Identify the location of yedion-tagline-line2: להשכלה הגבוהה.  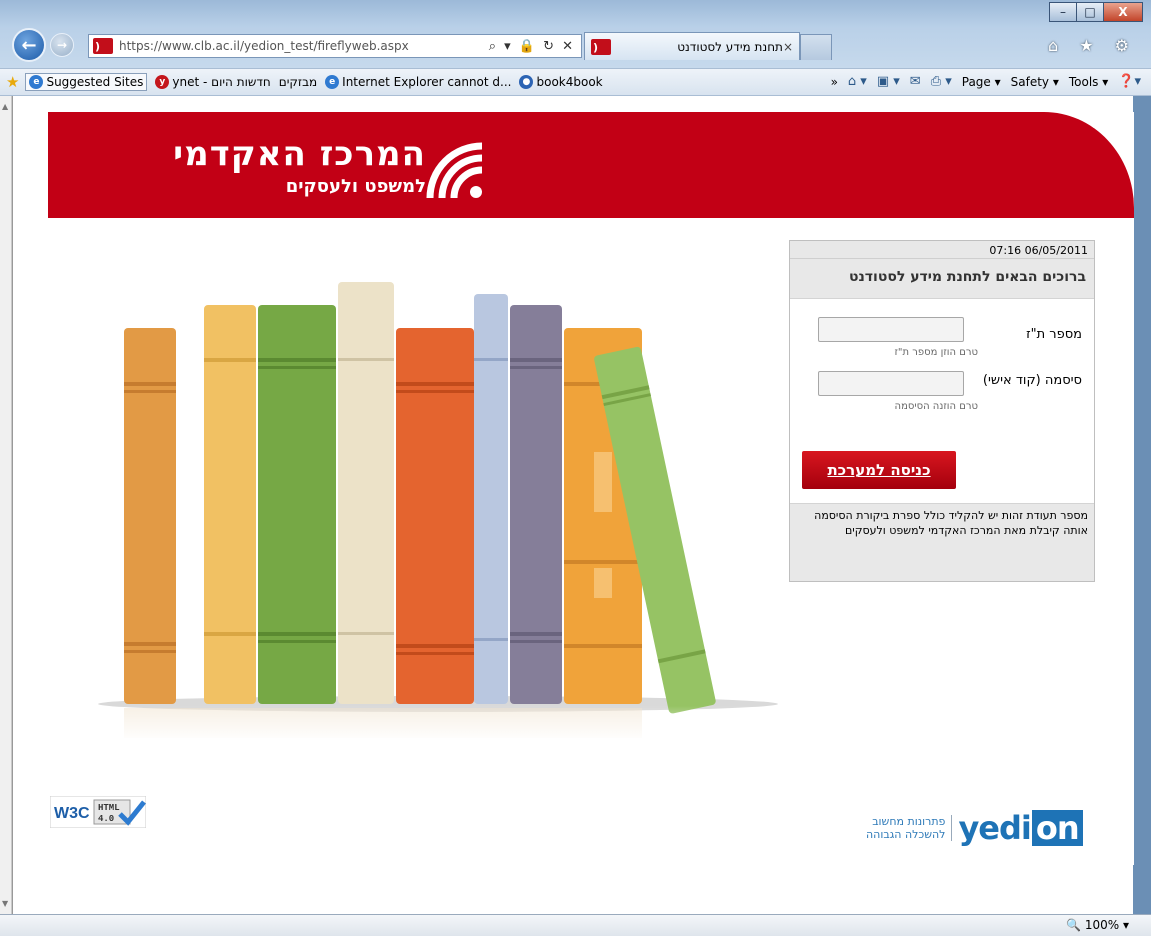
(906, 834).